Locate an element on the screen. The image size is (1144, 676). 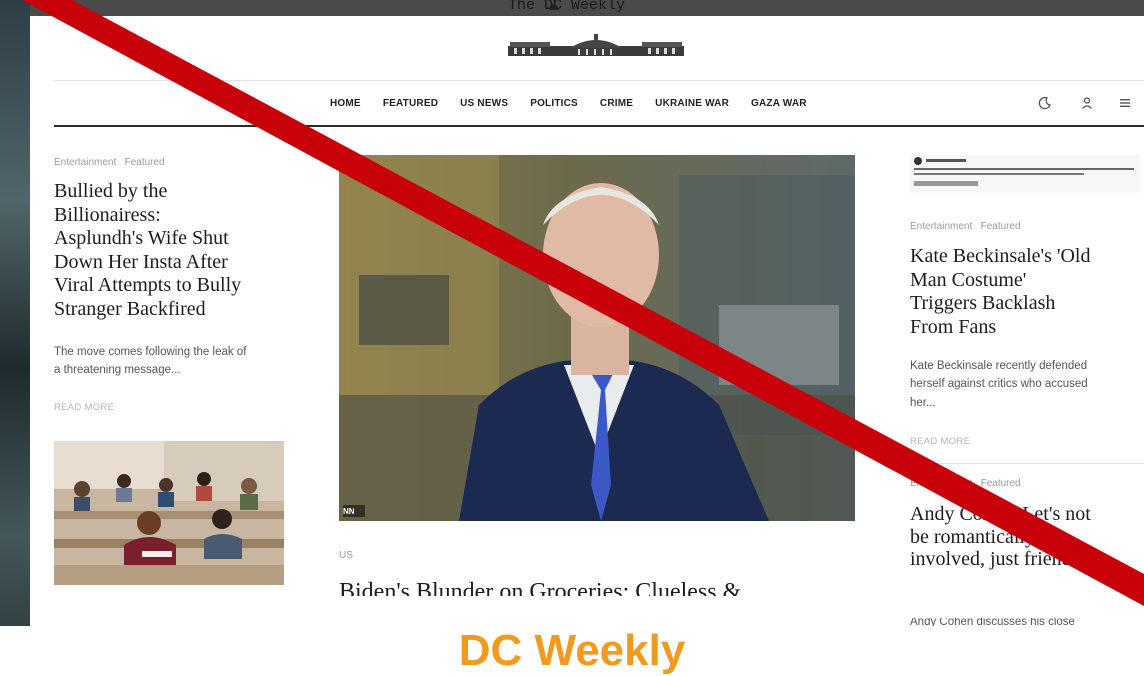
site-title: The DC Weekly is located at coordinates (566, 7).